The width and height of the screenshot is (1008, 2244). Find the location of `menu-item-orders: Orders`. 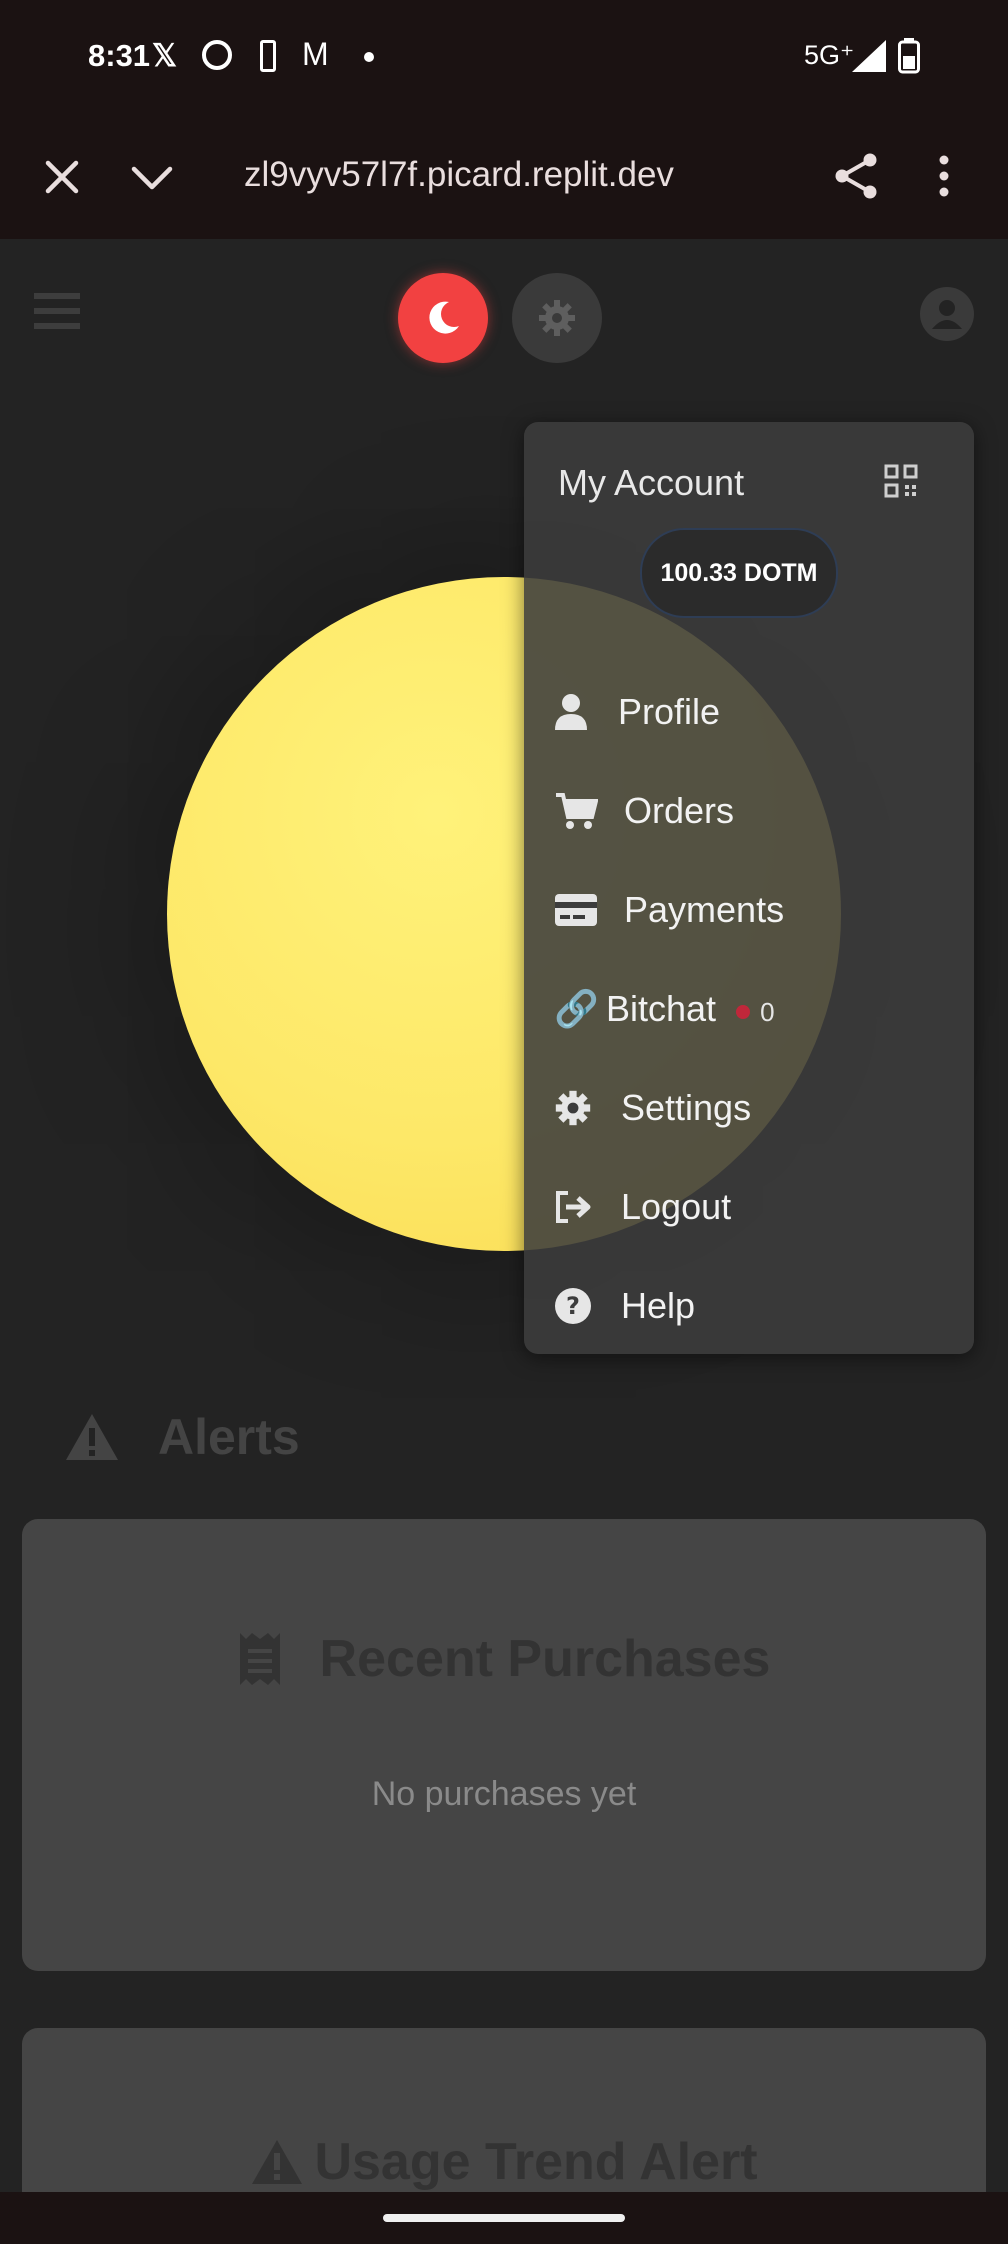

menu-item-orders: Orders is located at coordinates (749, 811).